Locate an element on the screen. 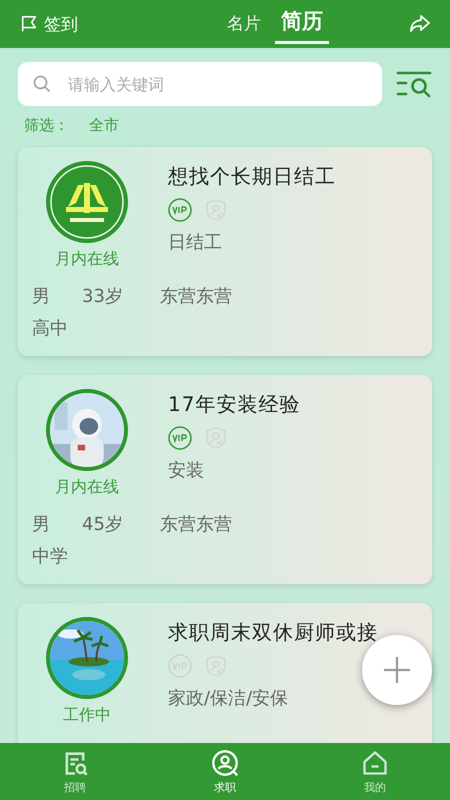  nav-tab: 求职 is located at coordinates (225, 771).